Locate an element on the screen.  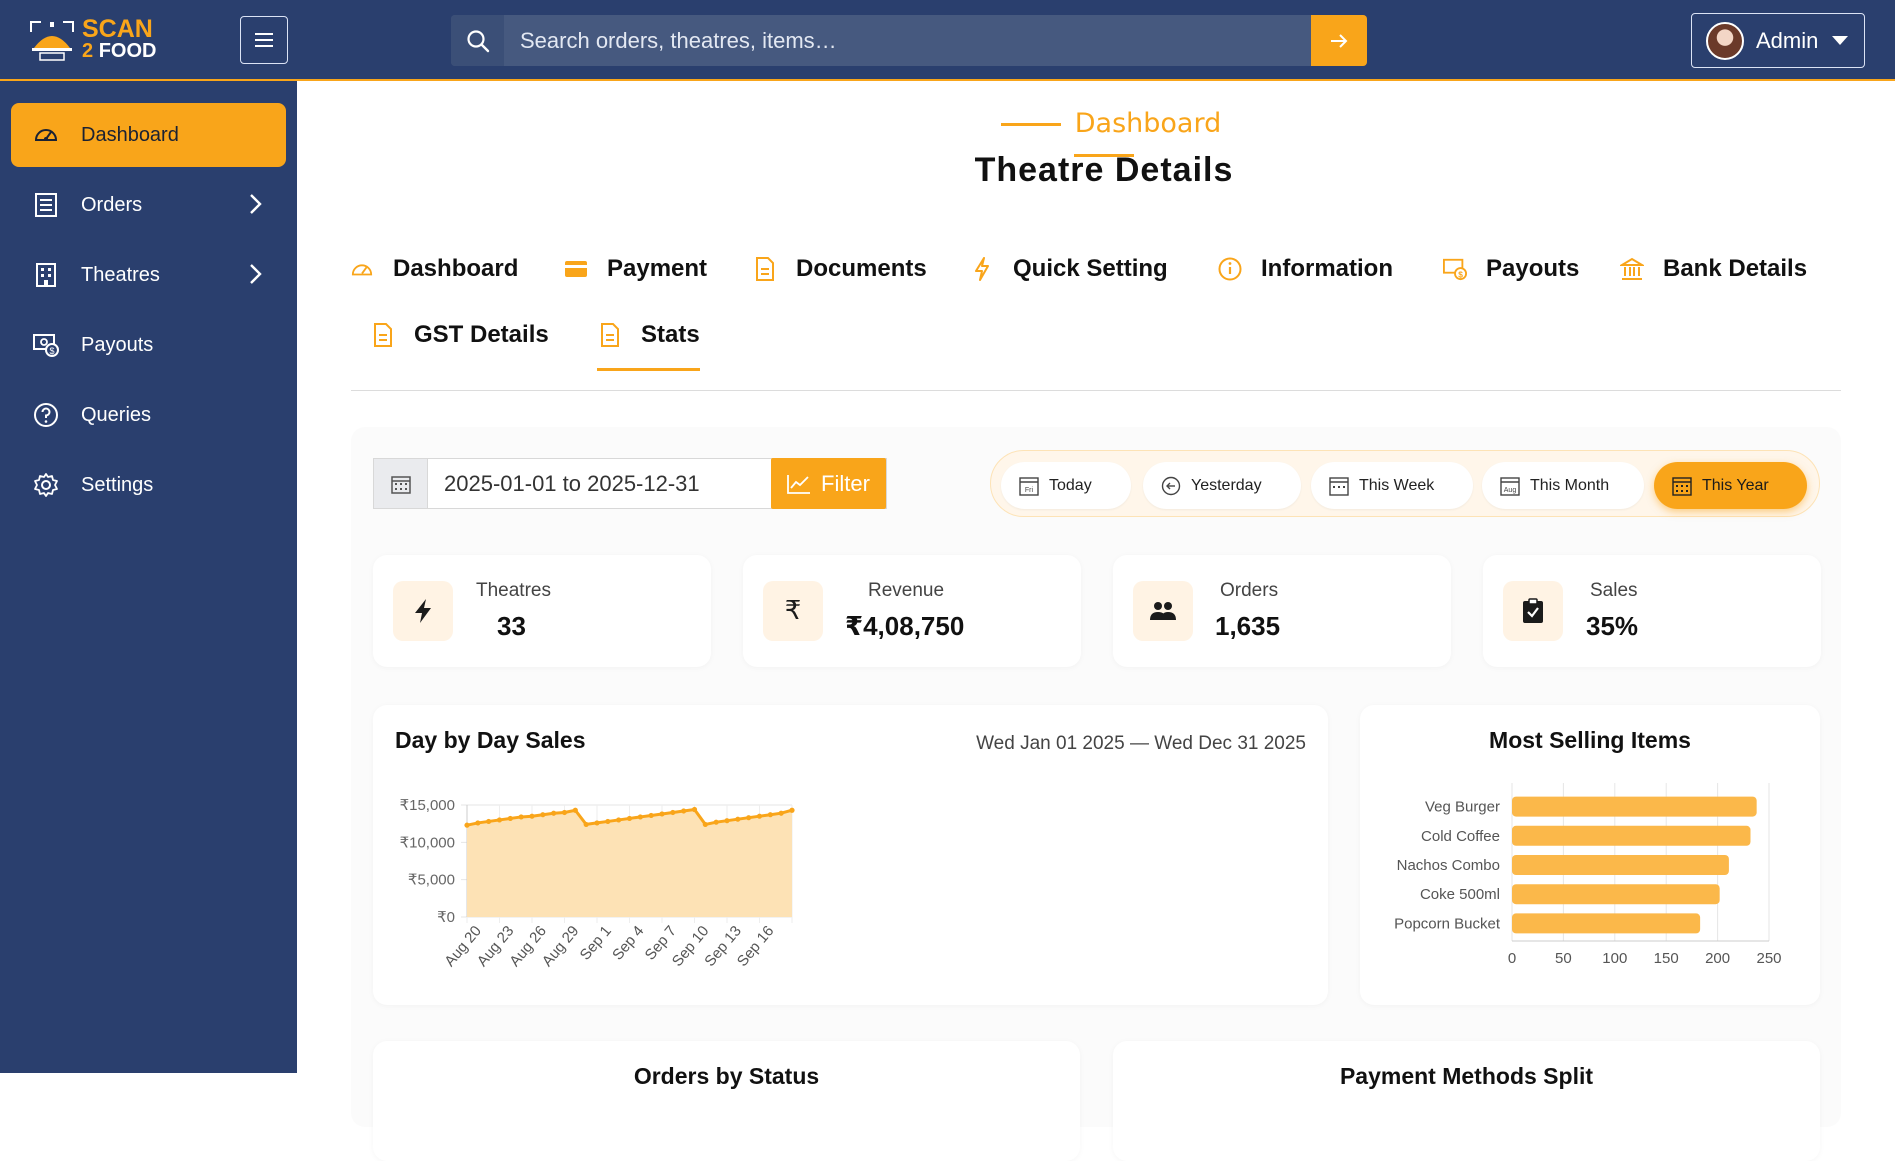
search-icon is located at coordinates (477, 40).